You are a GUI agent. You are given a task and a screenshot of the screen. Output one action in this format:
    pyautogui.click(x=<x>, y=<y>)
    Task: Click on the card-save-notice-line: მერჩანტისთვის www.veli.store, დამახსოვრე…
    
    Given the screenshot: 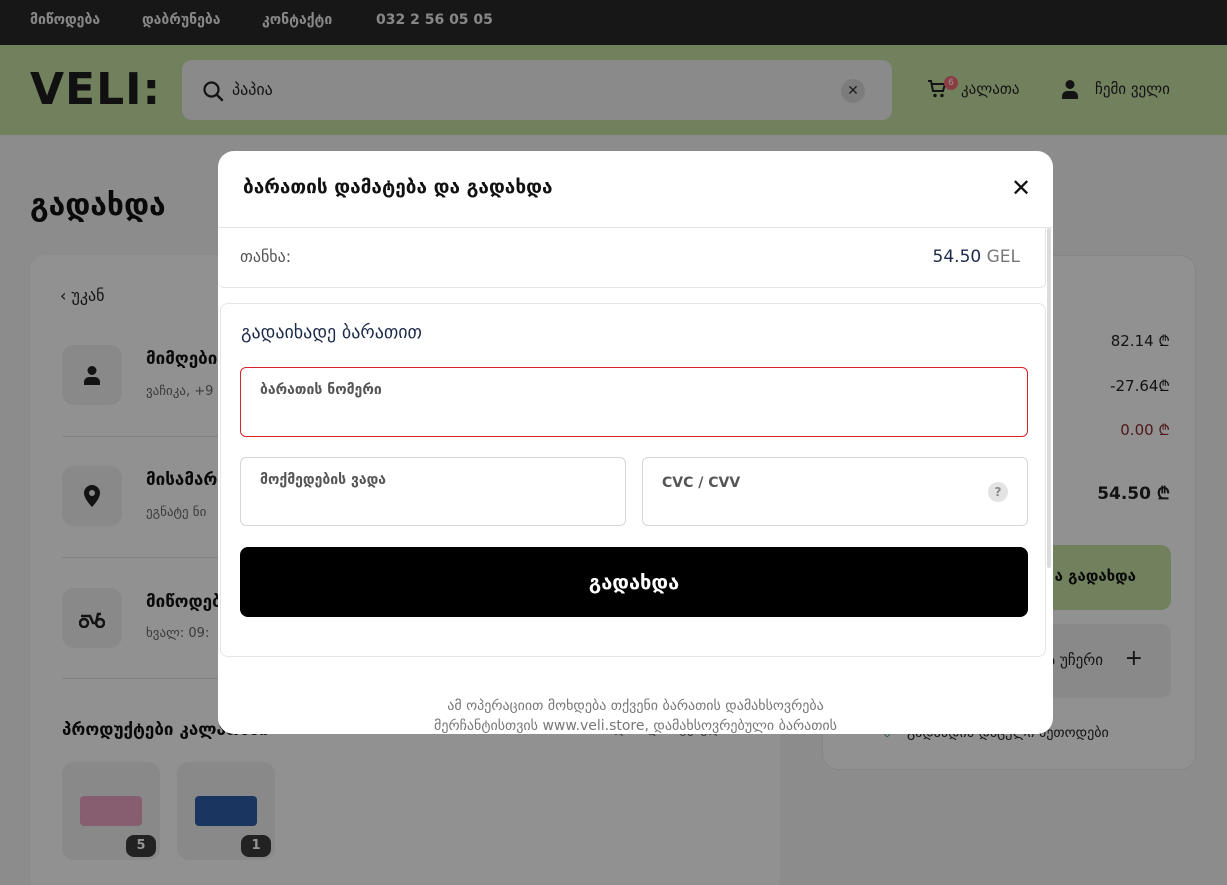 What is the action you would take?
    pyautogui.click(x=635, y=726)
    